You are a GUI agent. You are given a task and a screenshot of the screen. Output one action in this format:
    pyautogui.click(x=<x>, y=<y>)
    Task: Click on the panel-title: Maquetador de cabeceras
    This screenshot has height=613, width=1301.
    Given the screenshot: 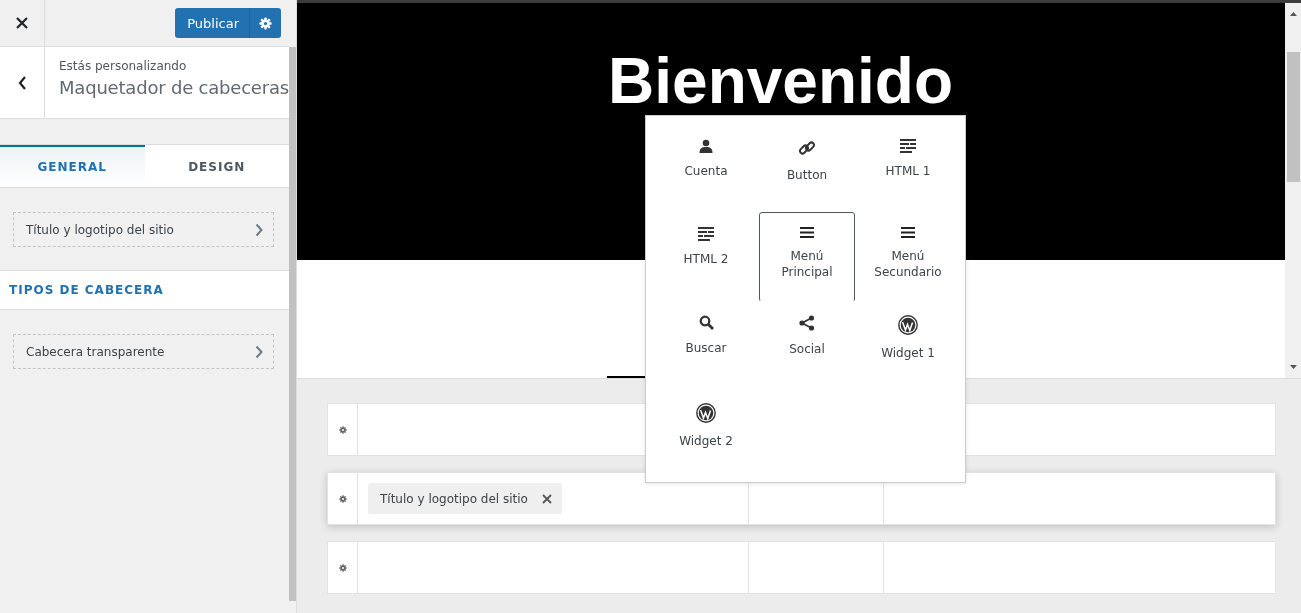 What is the action you would take?
    pyautogui.click(x=174, y=87)
    